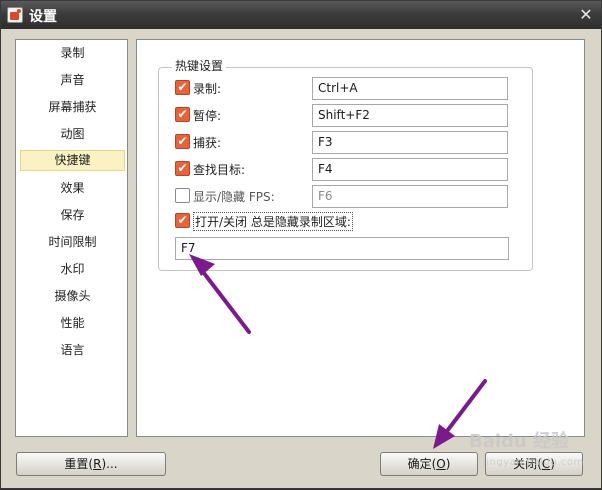 This screenshot has width=602, height=490. Describe the element at coordinates (199, 65) in the screenshot. I see `hotkey-settings-title: 热键设置` at that location.